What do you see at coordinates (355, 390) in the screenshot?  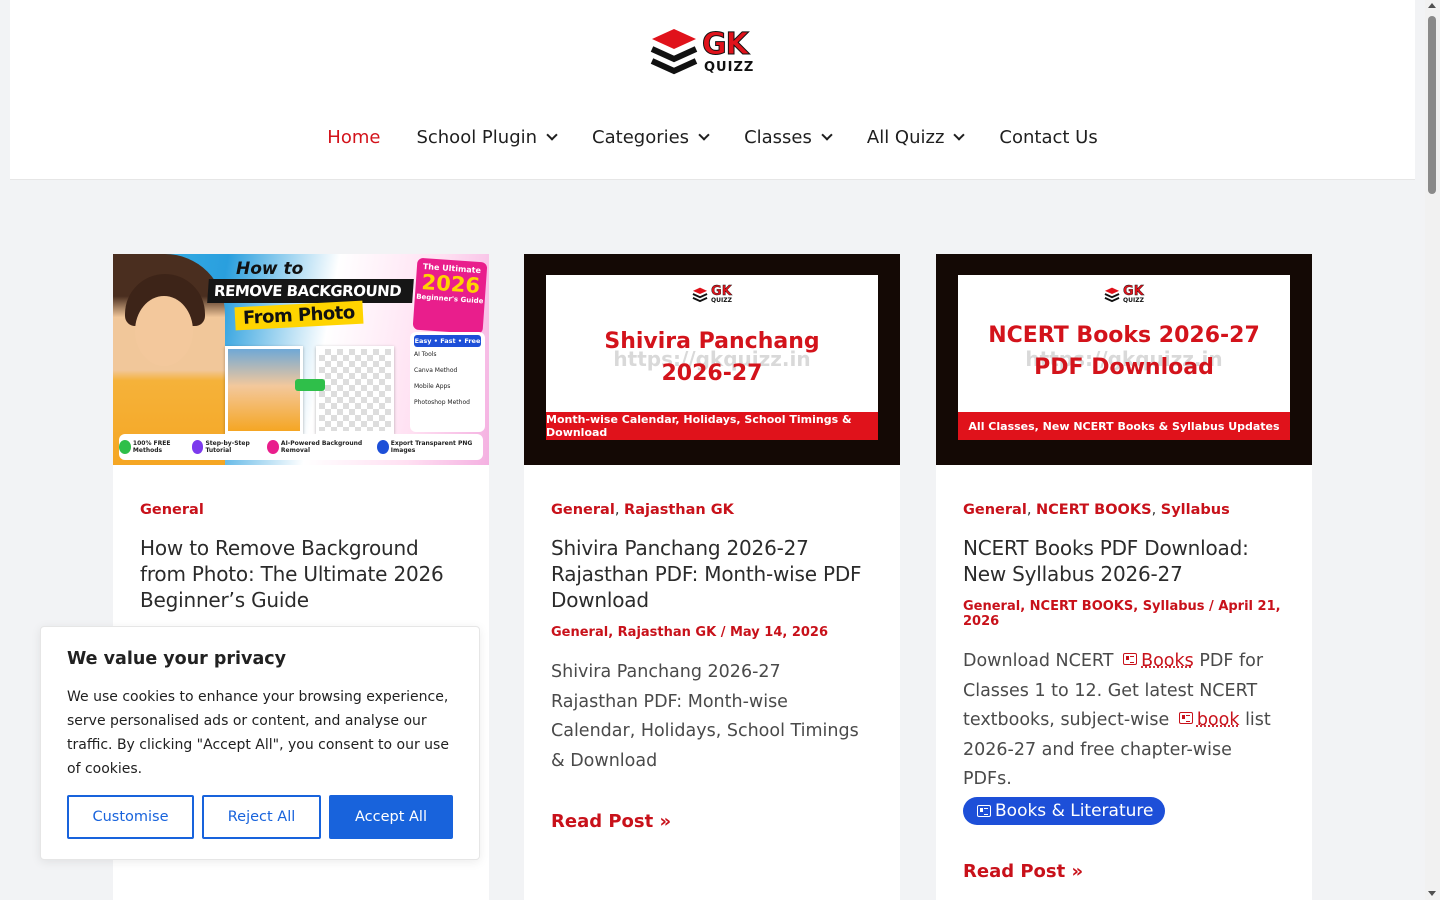 I see `after-photo` at bounding box center [355, 390].